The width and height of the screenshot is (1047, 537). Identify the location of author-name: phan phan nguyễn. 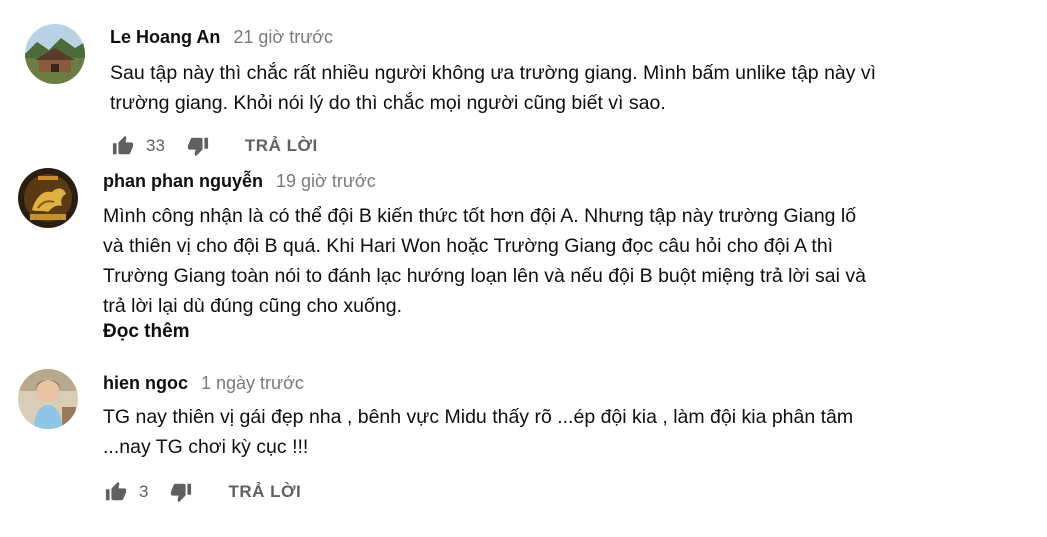
(183, 181).